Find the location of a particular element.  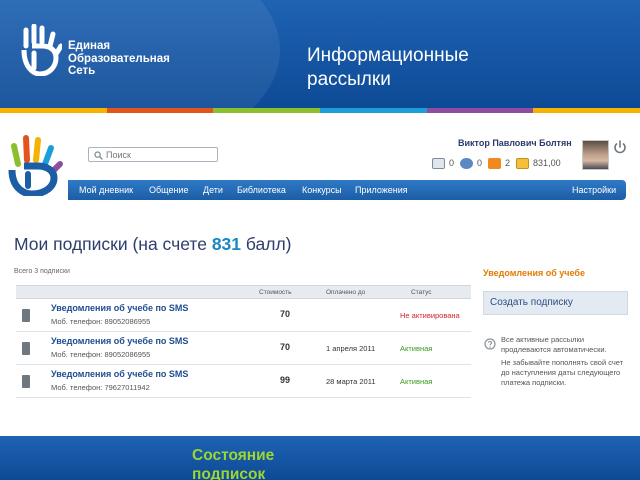

nav-item-contests: Конкурсы is located at coordinates (322, 190).